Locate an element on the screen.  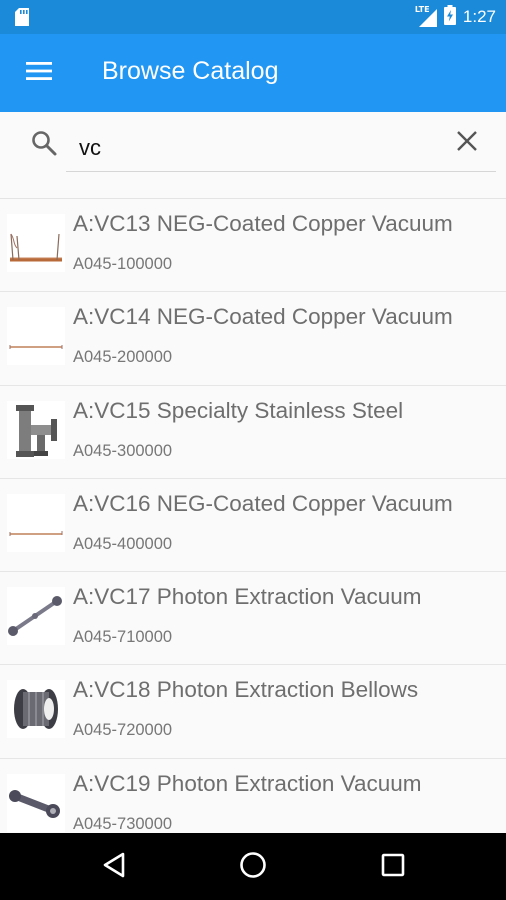
item-part-number: A045-200000 is located at coordinates (123, 357).